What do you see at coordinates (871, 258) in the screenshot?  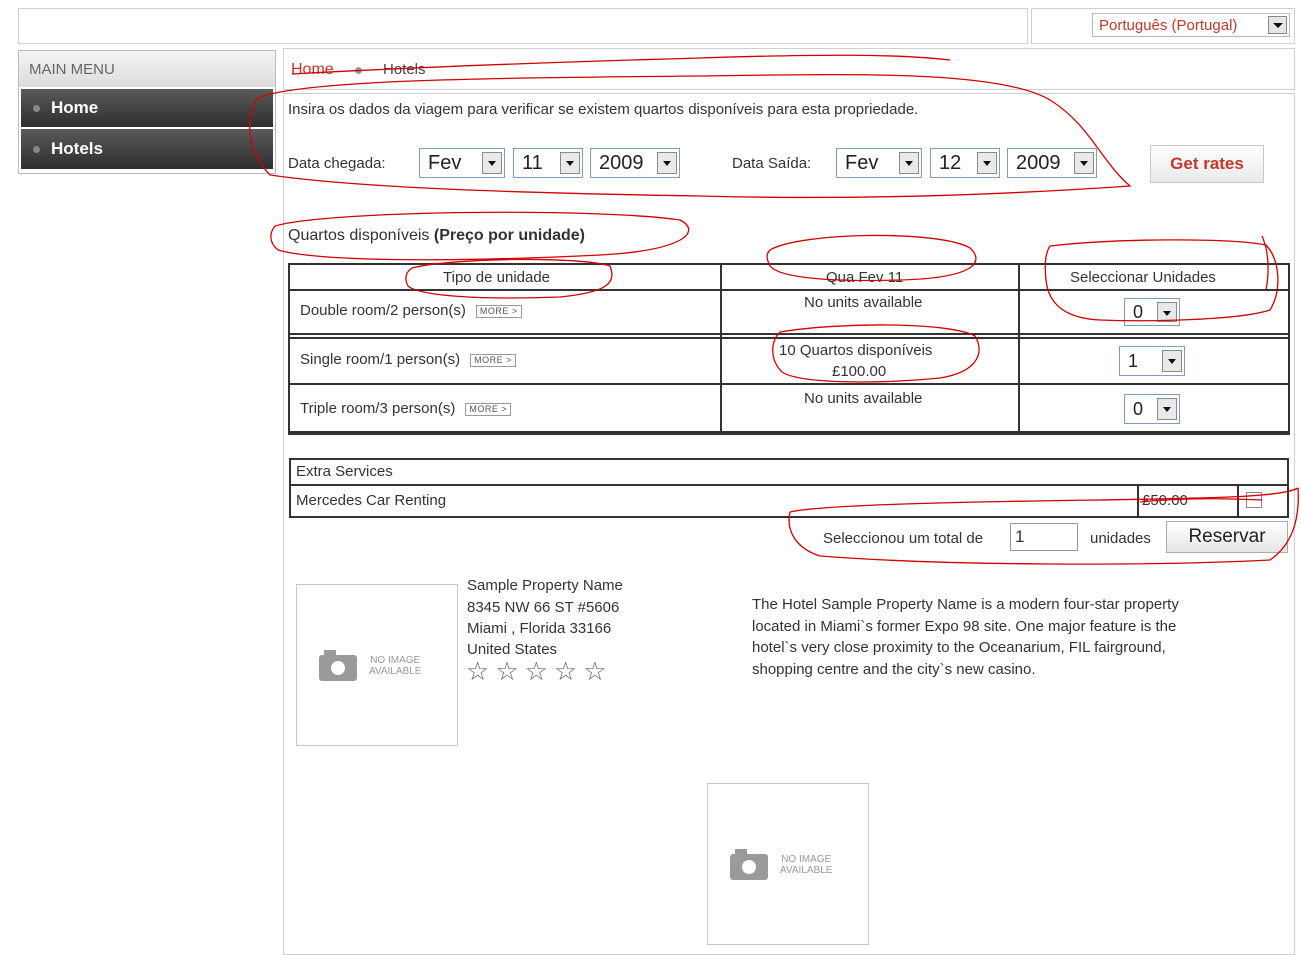 I see `annotation-date-loop` at bounding box center [871, 258].